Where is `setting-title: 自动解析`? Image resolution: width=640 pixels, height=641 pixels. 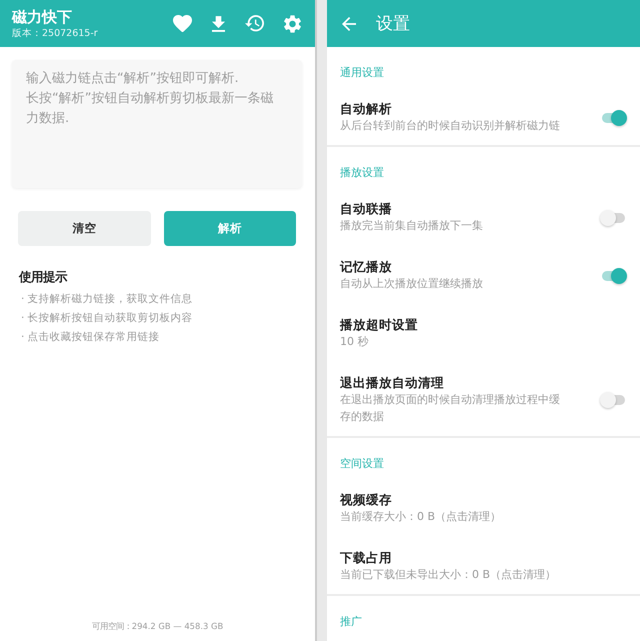
setting-title: 自动解析 is located at coordinates (366, 109).